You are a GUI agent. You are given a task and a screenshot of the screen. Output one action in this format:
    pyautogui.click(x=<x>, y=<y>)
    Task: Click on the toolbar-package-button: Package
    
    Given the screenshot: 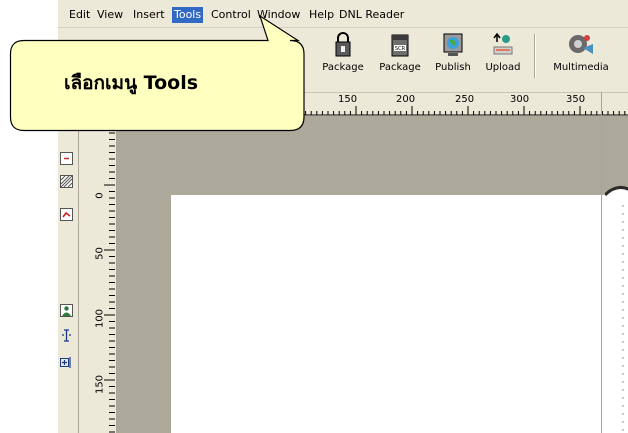 What is the action you would take?
    pyautogui.click(x=343, y=58)
    